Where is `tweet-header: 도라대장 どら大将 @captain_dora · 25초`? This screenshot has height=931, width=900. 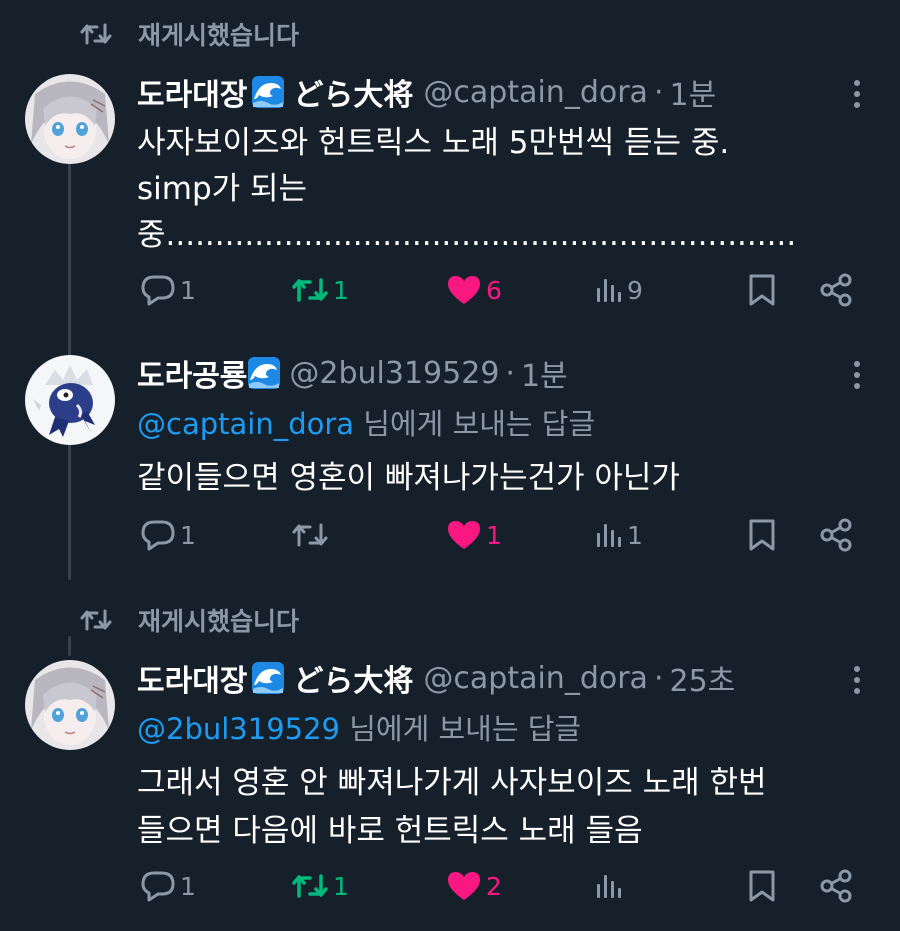 tweet-header: 도라대장 どら大将 @captain_dora · 25초 is located at coordinates (436, 678).